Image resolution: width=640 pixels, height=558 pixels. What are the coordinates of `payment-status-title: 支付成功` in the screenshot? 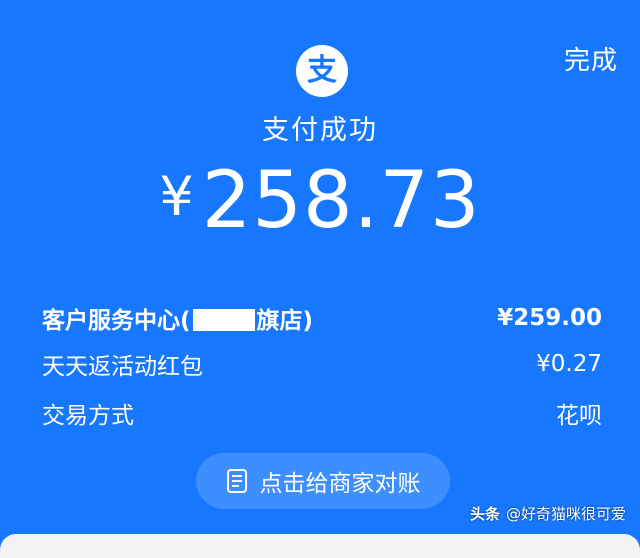 It's located at (320, 130).